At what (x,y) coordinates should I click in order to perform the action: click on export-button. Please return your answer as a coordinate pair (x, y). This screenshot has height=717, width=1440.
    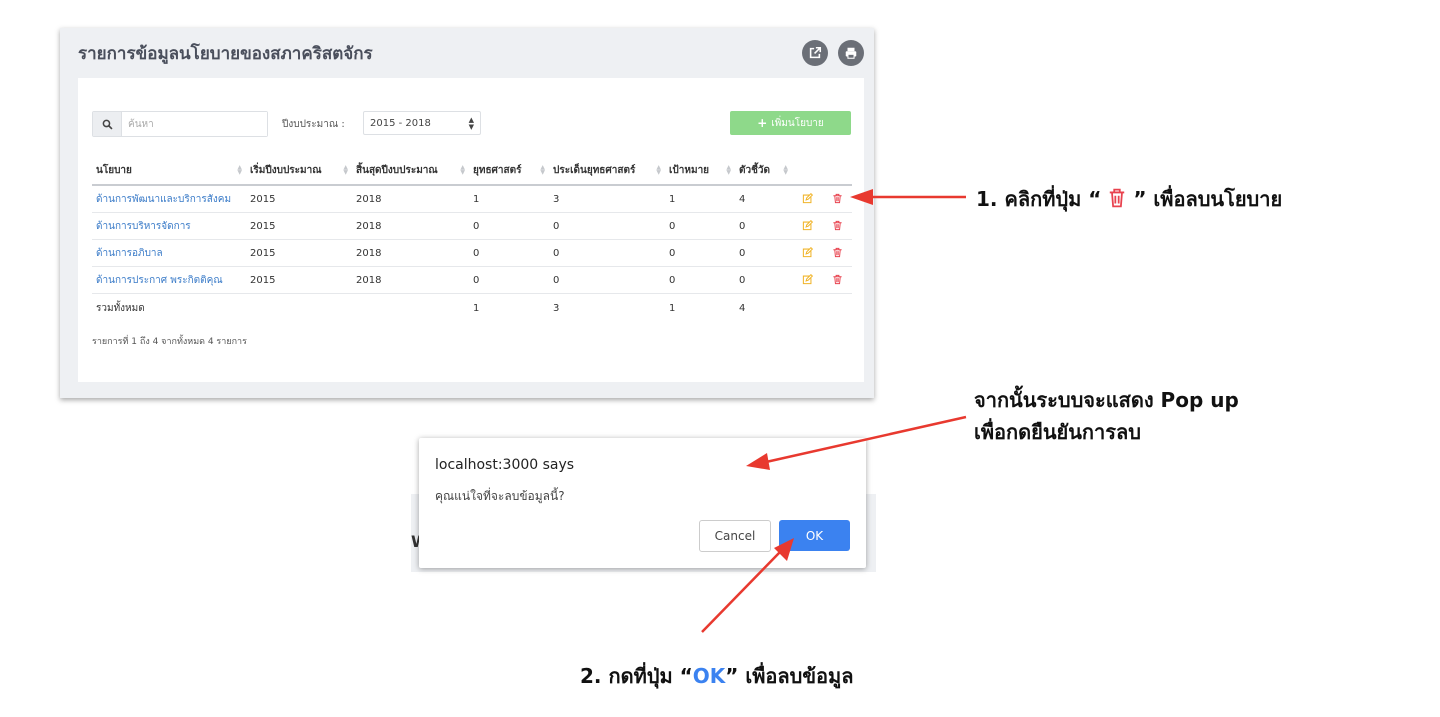
    Looking at the image, I should click on (815, 53).